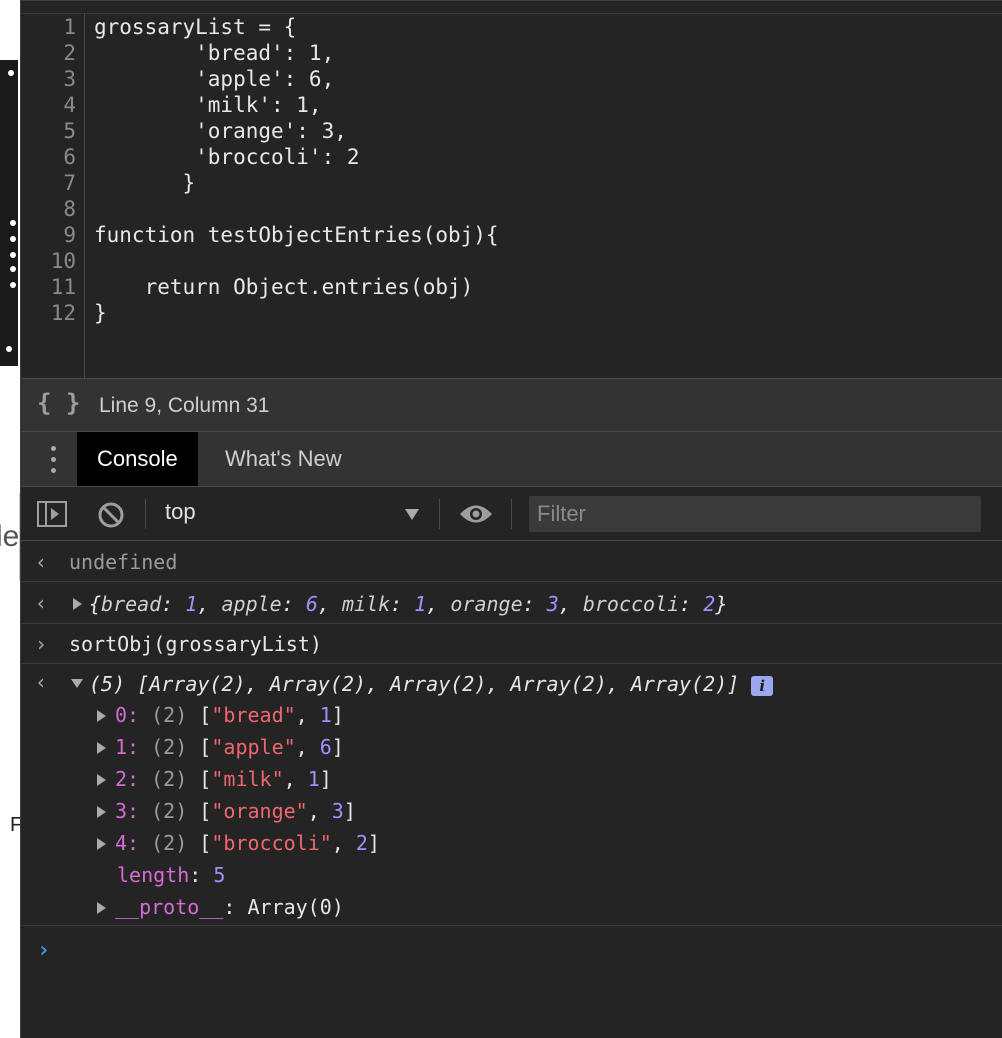 The image size is (1002, 1038). Describe the element at coordinates (41, 644) in the screenshot. I see `input-prompt-icon: ›` at that location.